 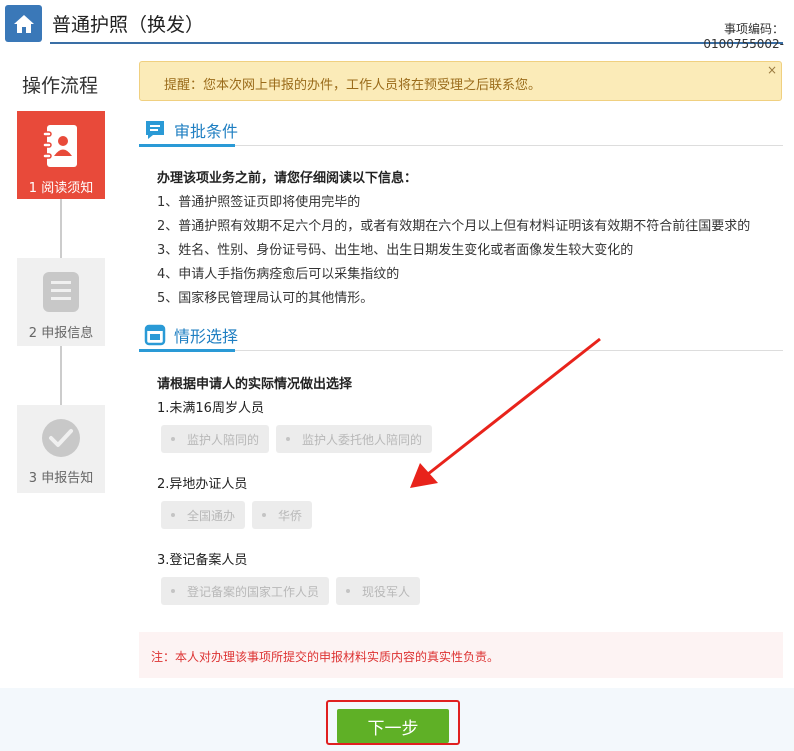 What do you see at coordinates (61, 478) in the screenshot?
I see `step-label: 3 申报告知` at bounding box center [61, 478].